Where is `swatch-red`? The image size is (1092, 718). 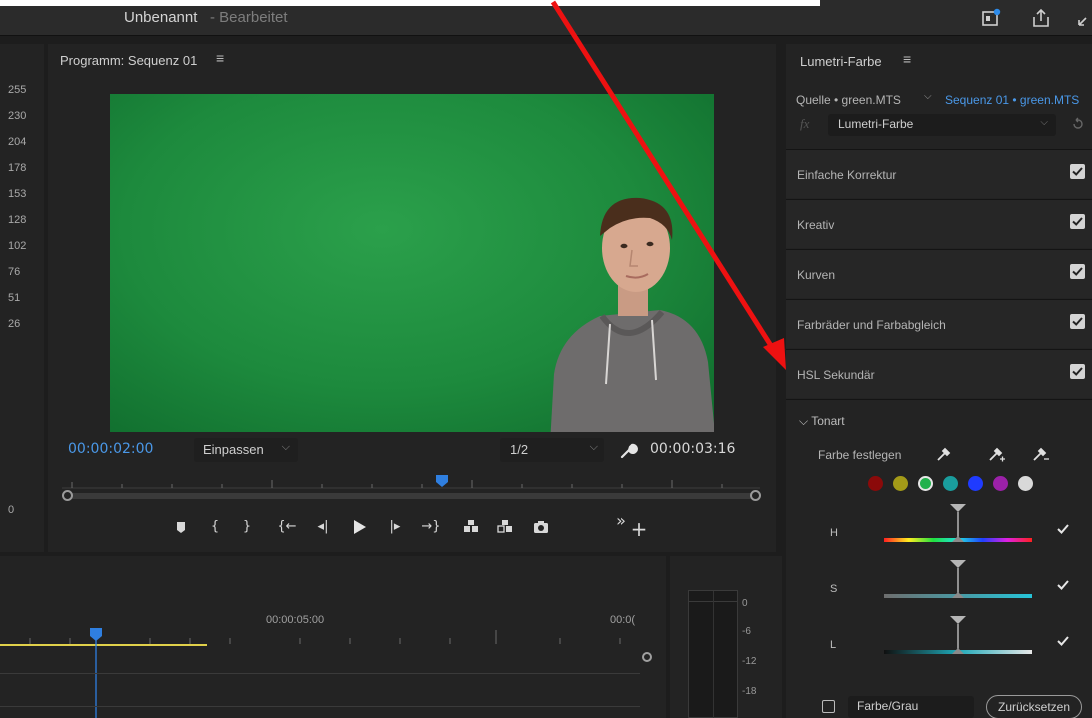 swatch-red is located at coordinates (875, 483).